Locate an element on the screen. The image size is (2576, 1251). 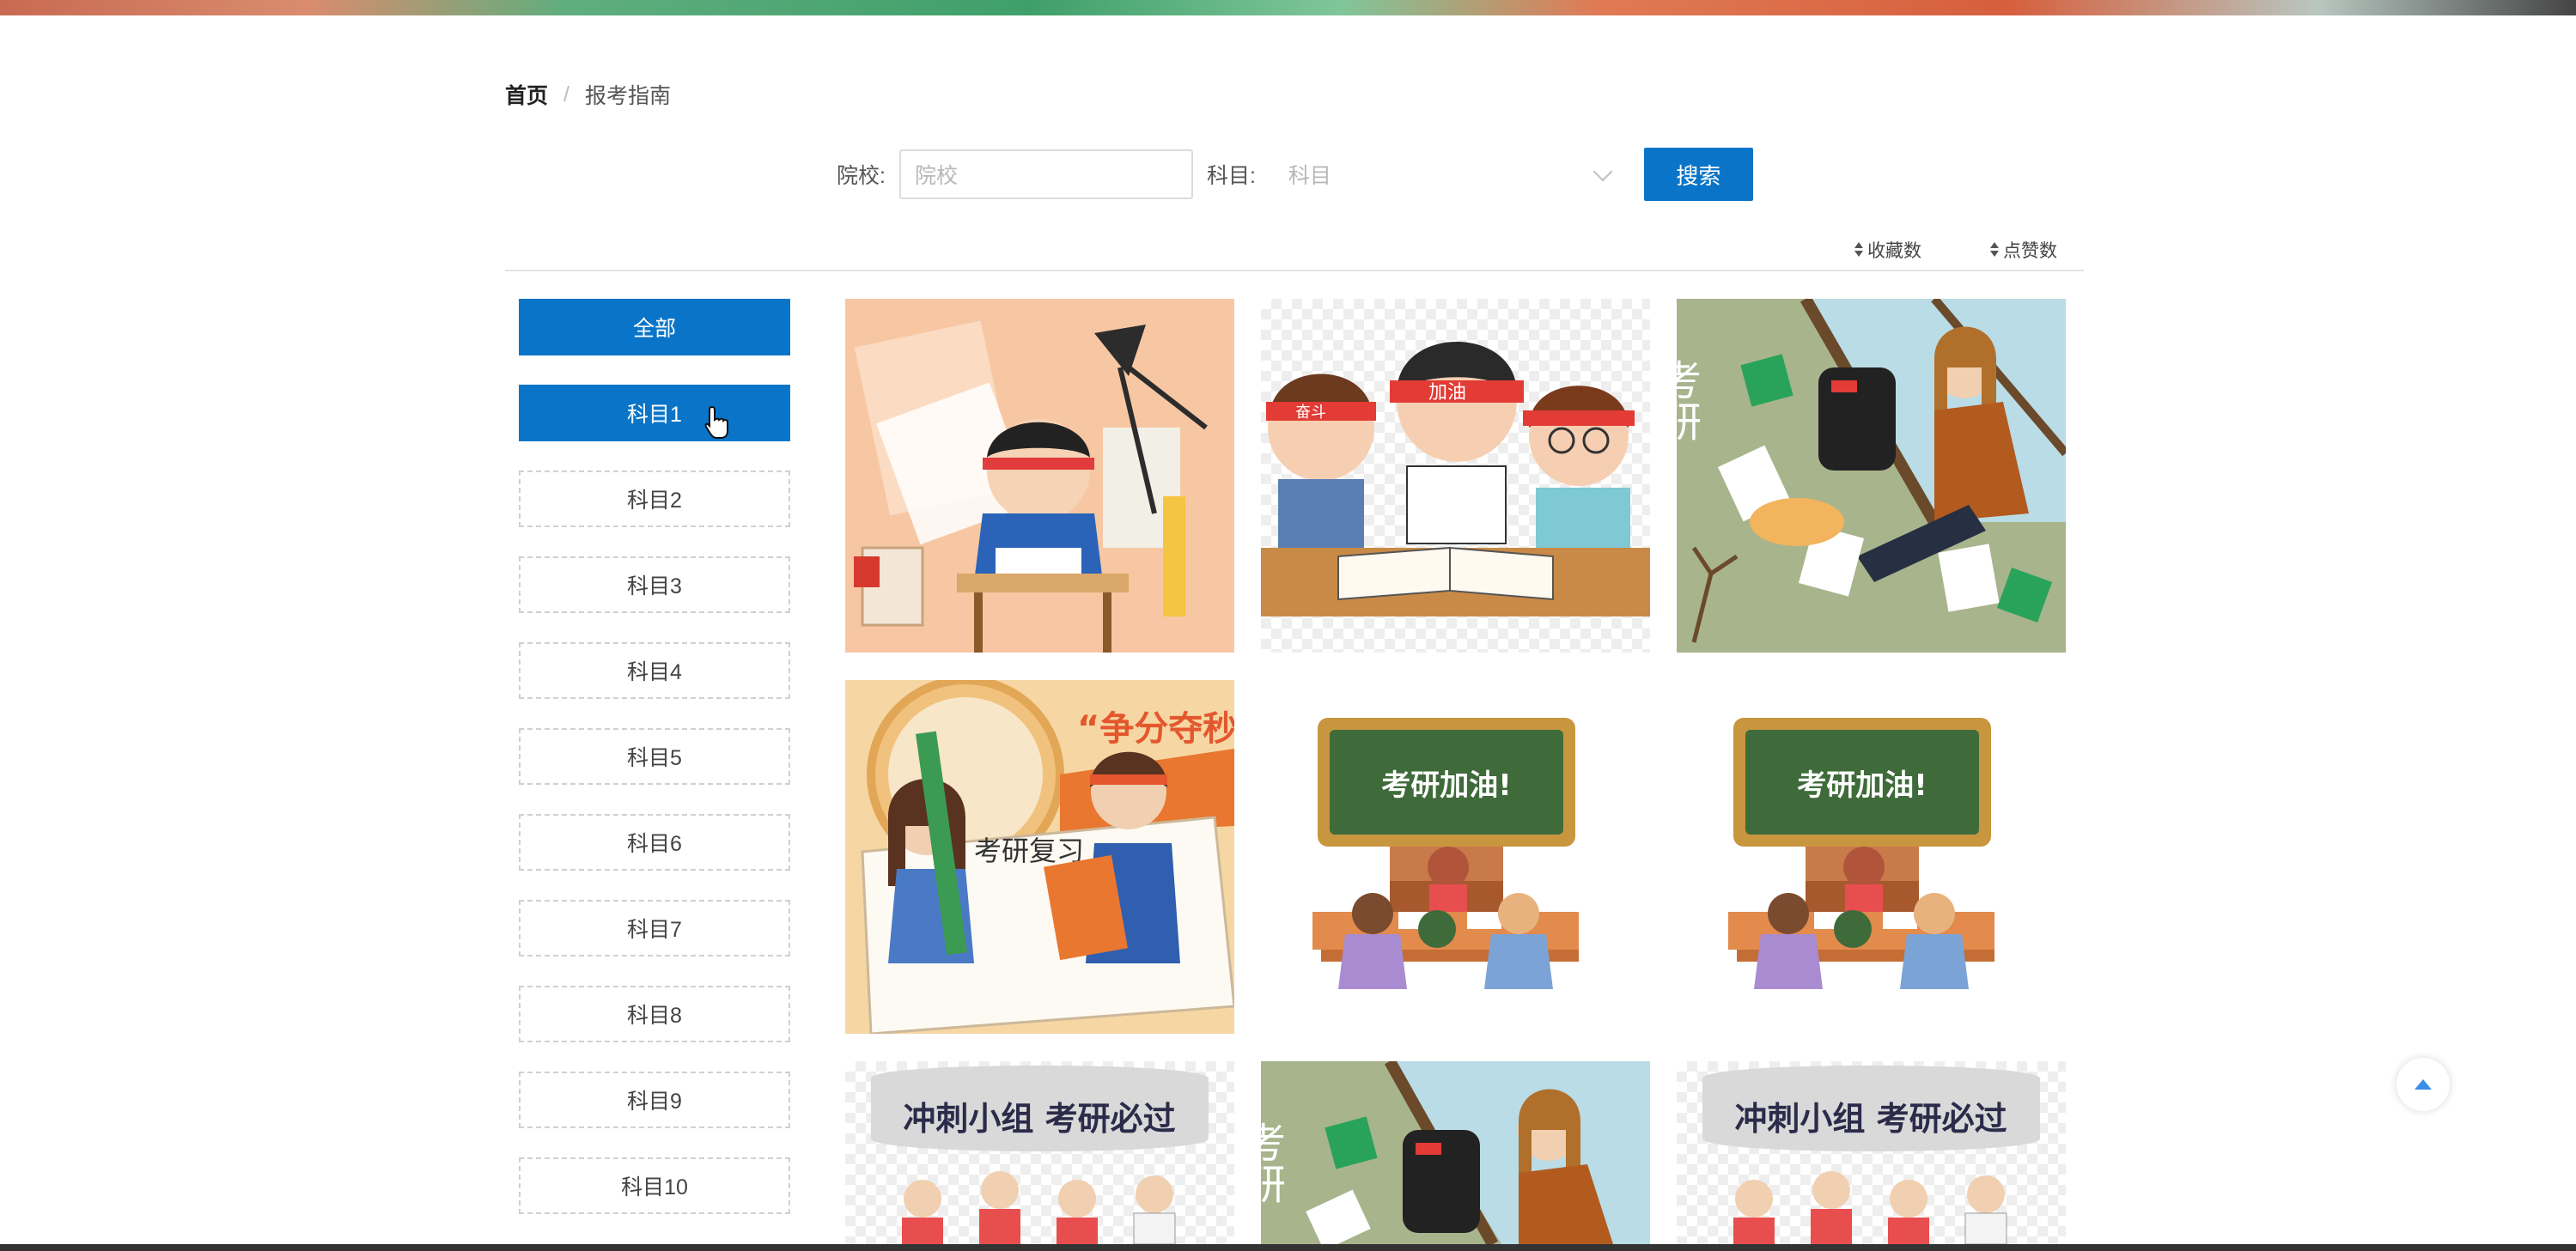
breadcrumb: 首页 / 报考指南 is located at coordinates (588, 94).